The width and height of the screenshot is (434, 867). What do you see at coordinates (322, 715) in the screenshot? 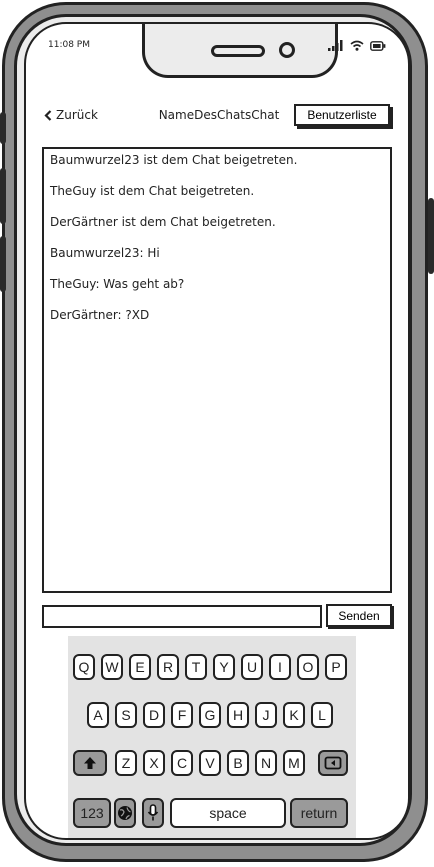
I see `key-l: L` at bounding box center [322, 715].